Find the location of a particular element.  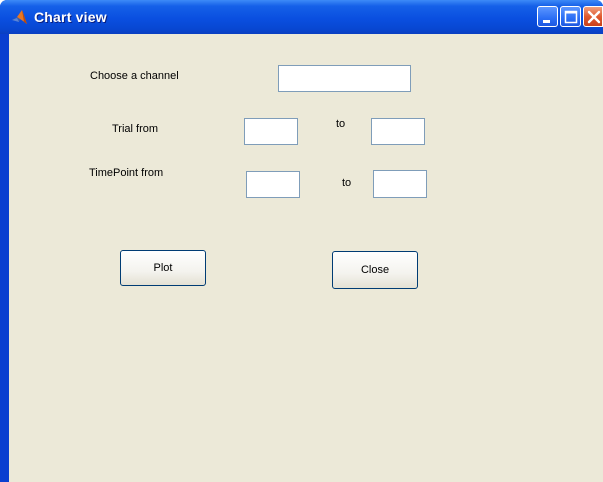

maximize-button is located at coordinates (570, 16).